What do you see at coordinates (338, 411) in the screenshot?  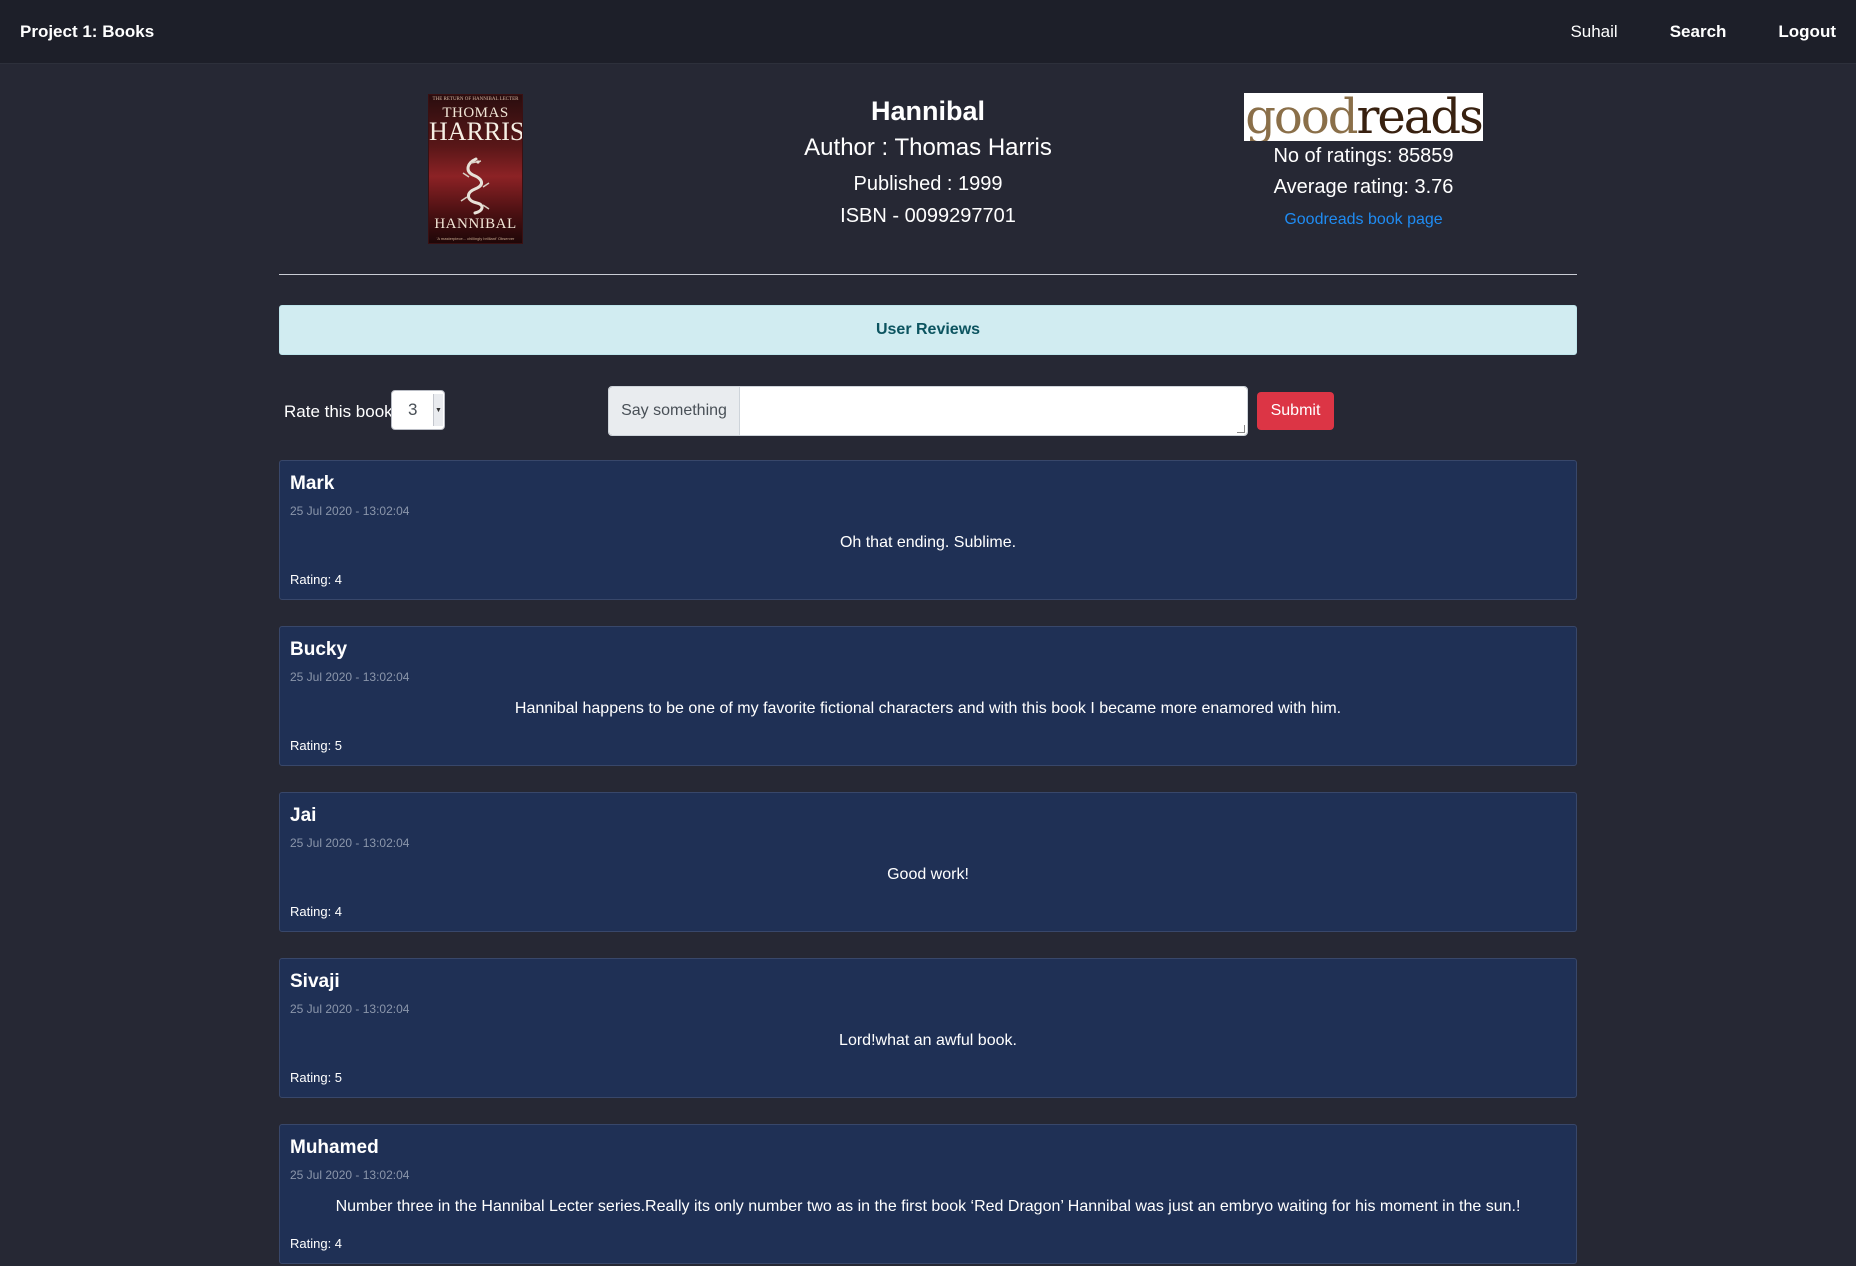 I see `rate-label: Rate this book` at bounding box center [338, 411].